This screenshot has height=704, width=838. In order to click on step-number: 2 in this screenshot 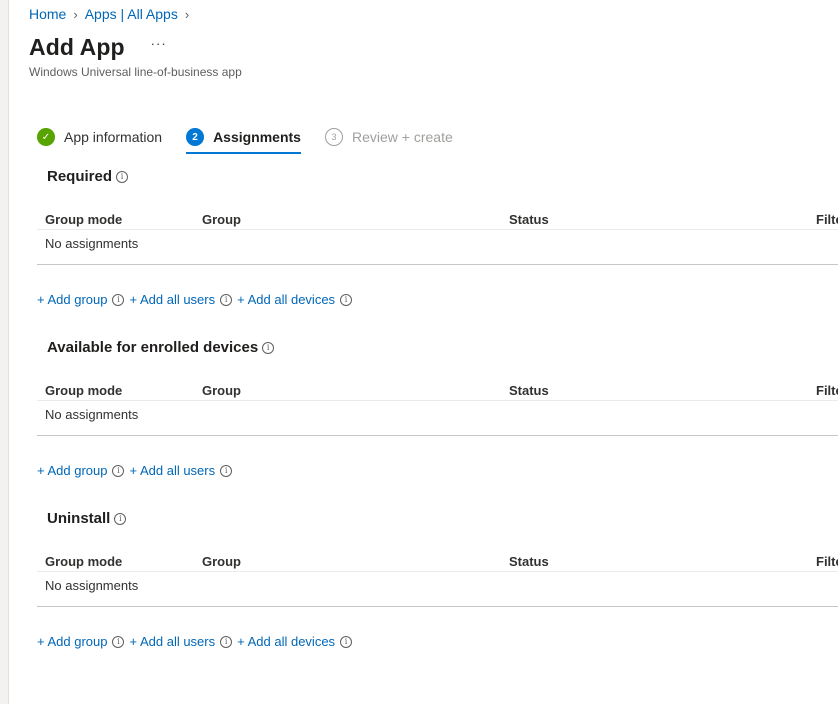, I will do `click(195, 137)`.